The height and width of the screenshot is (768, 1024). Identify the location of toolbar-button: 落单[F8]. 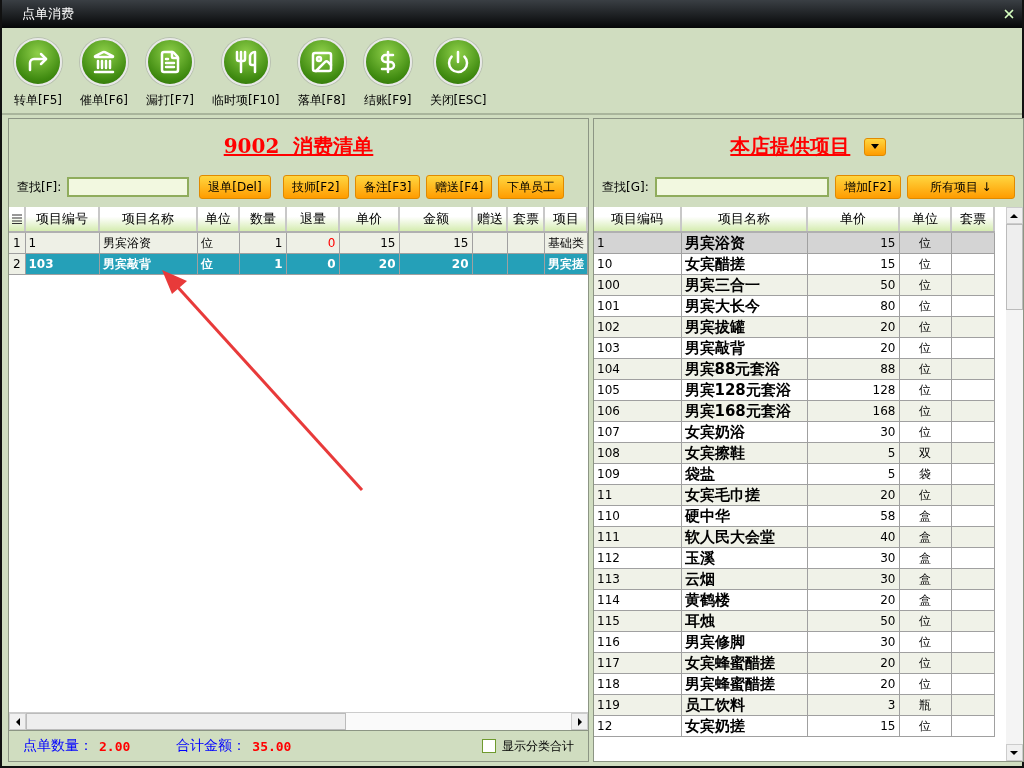
(321, 75).